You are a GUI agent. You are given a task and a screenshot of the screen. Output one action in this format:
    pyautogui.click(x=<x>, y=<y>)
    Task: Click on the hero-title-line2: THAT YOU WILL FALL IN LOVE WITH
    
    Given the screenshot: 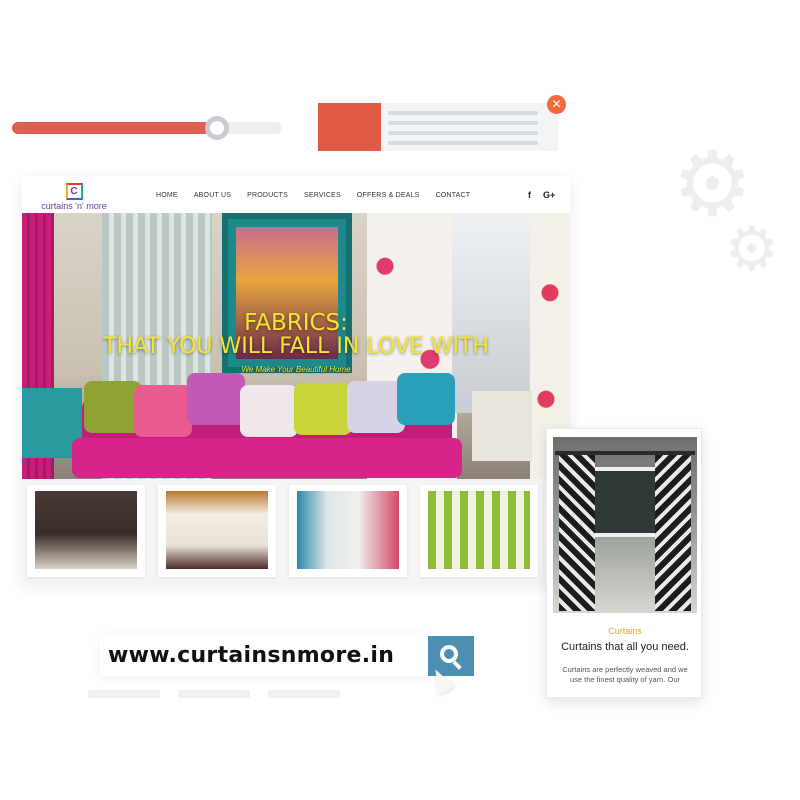 What is the action you would take?
    pyautogui.click(x=296, y=346)
    